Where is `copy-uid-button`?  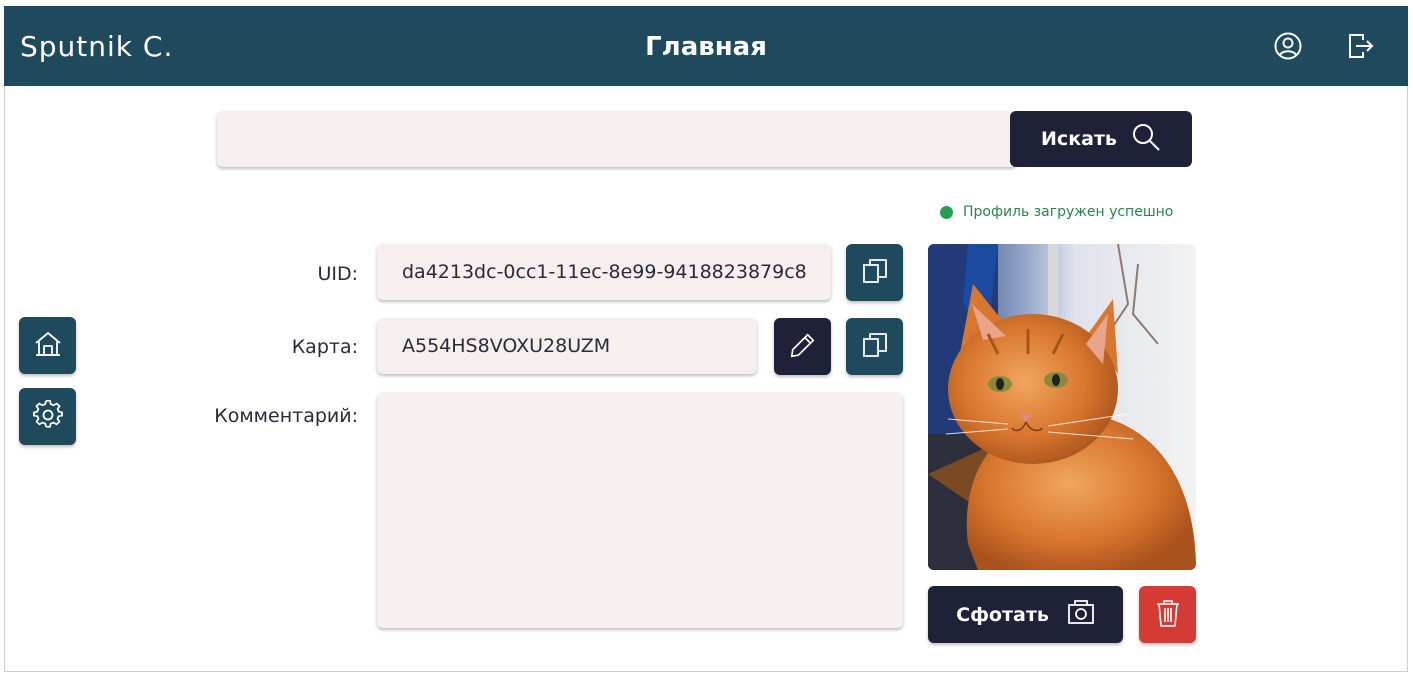
copy-uid-button is located at coordinates (874, 272).